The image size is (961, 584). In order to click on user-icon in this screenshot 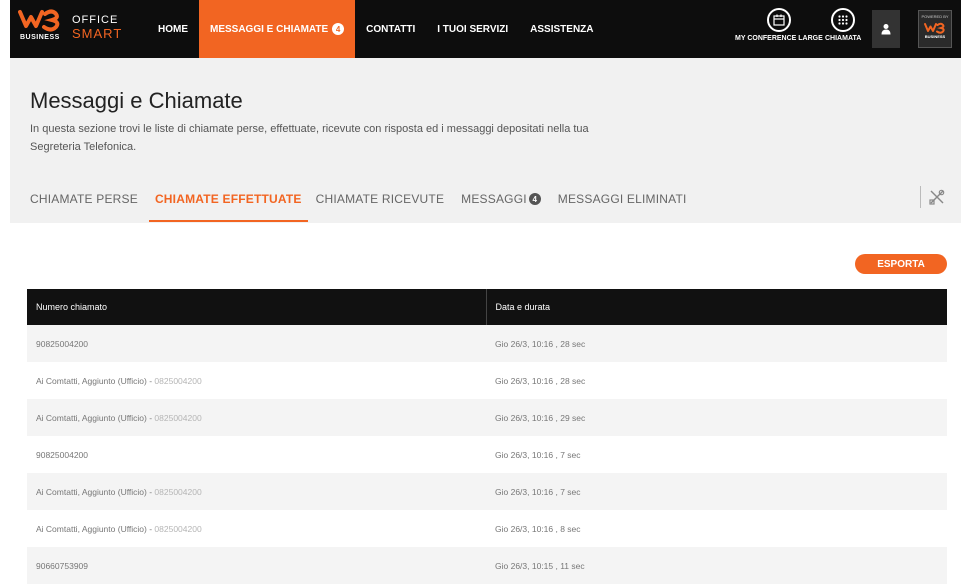, I will do `click(886, 29)`.